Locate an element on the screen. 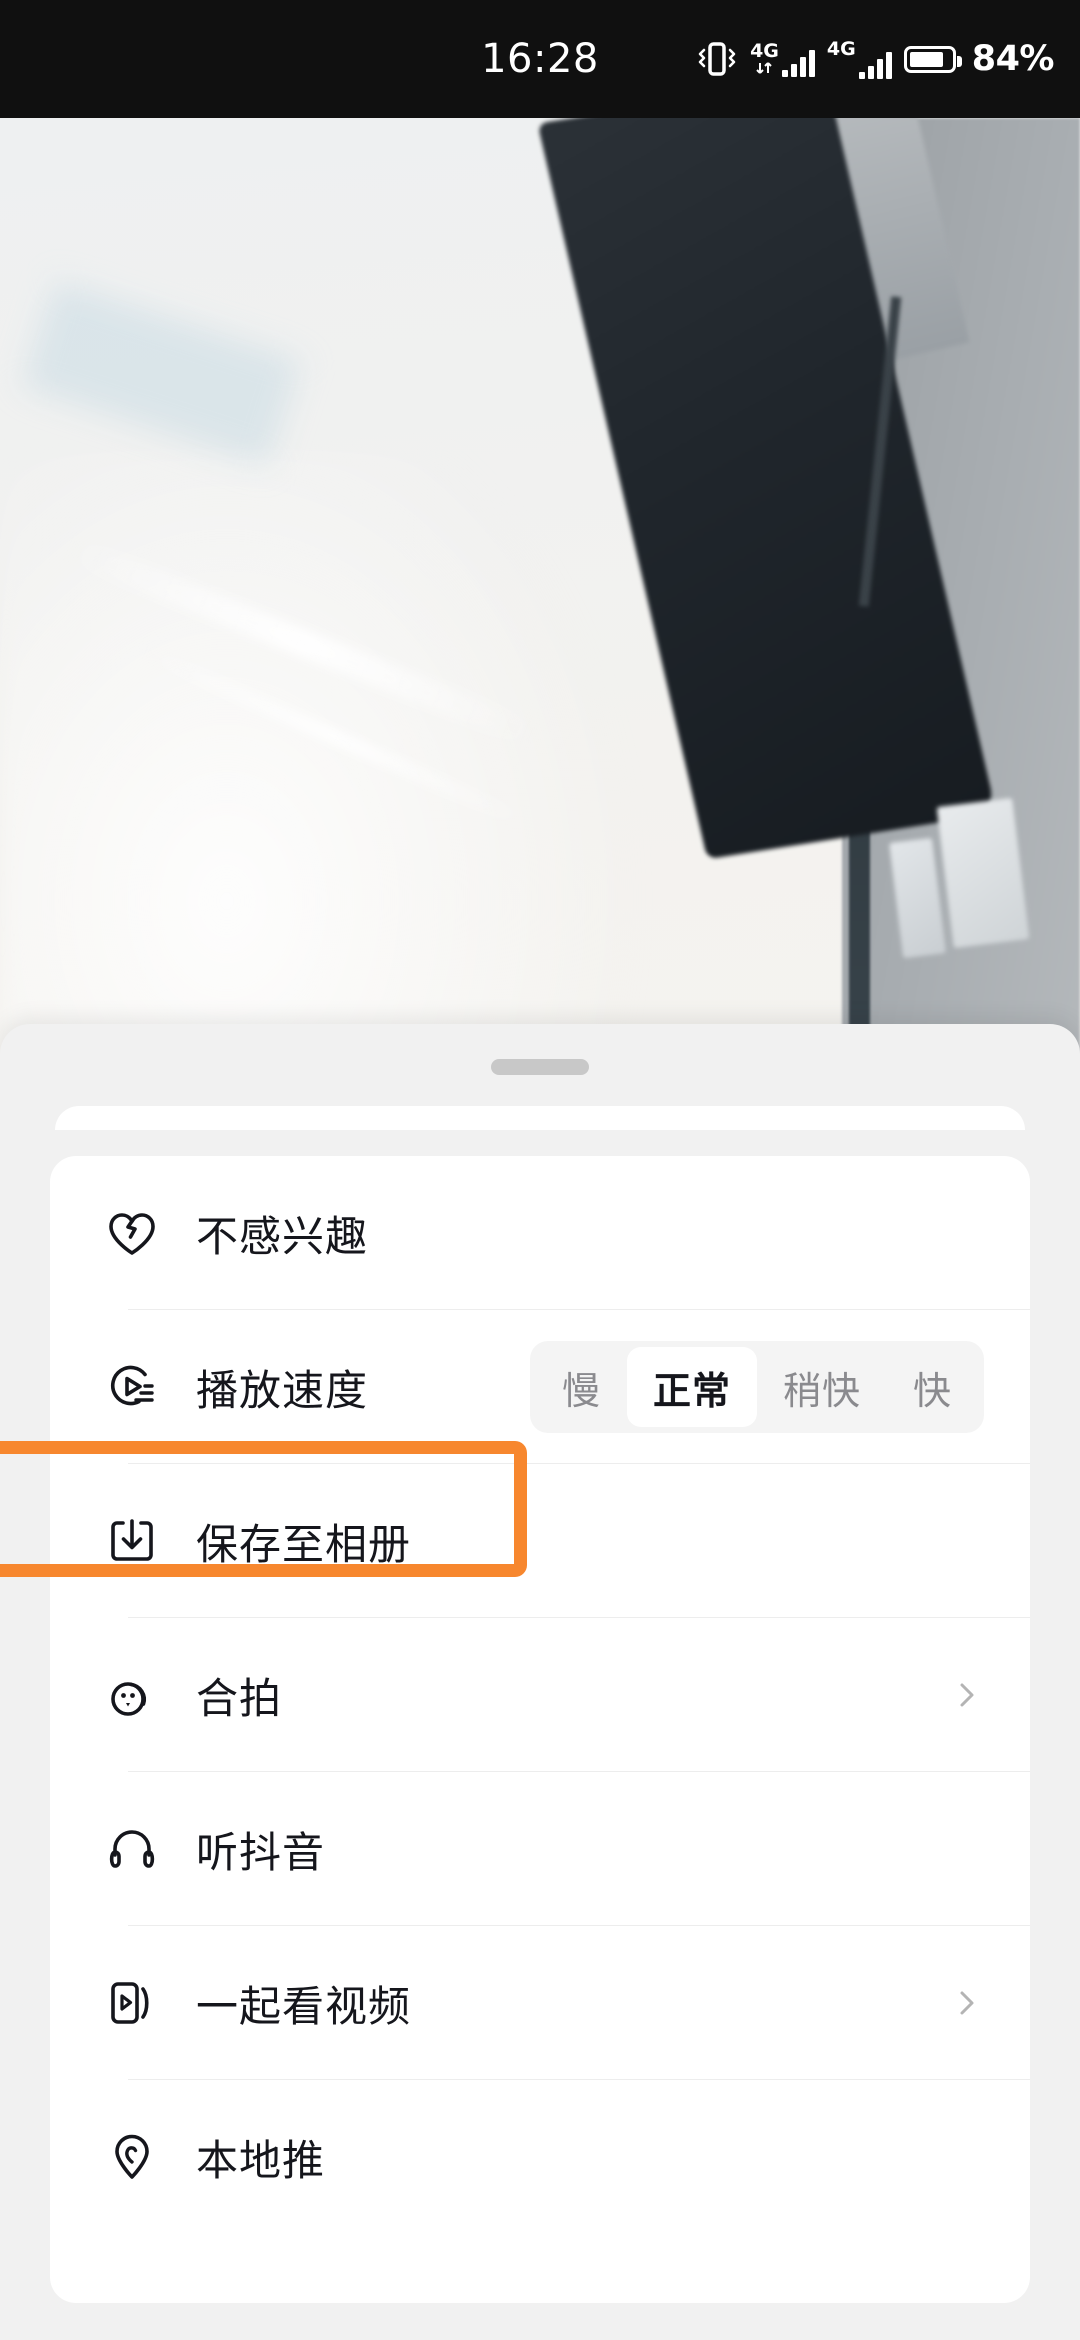 The height and width of the screenshot is (2340, 1080). status-bar-icons: 4G 4G 84% is located at coordinates (875, 59).